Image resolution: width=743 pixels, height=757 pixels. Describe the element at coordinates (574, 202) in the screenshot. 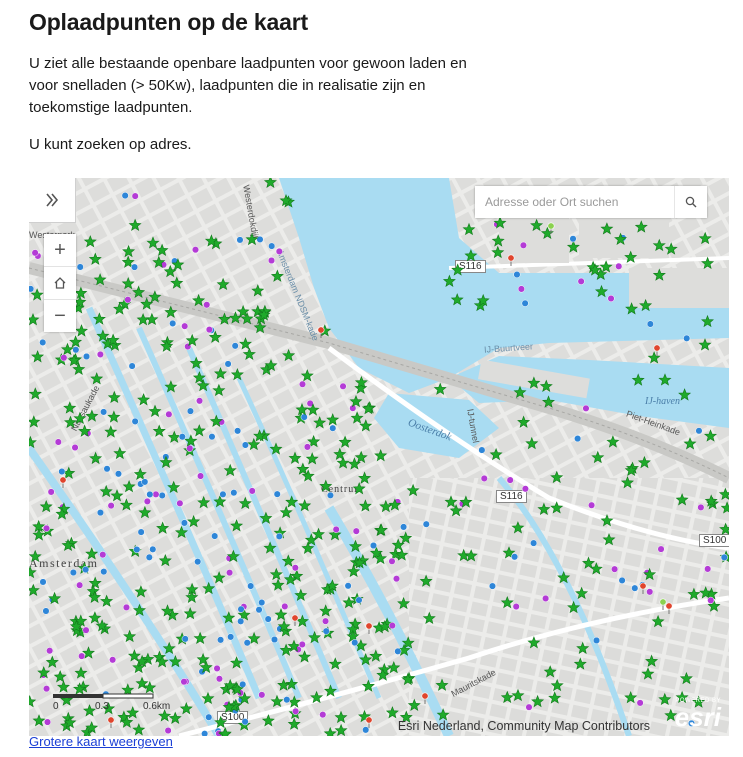

I see `address-search-input` at that location.